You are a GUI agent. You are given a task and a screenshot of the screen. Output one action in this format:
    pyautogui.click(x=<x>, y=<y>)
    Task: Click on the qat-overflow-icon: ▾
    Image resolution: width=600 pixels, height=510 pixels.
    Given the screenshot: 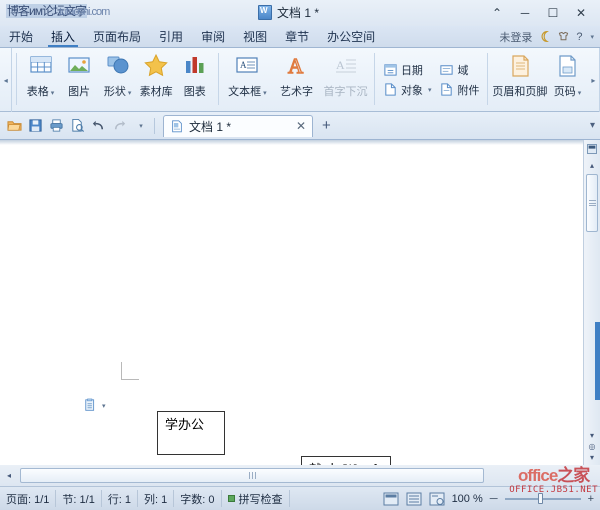 What is the action you would take?
    pyautogui.click(x=595, y=125)
    